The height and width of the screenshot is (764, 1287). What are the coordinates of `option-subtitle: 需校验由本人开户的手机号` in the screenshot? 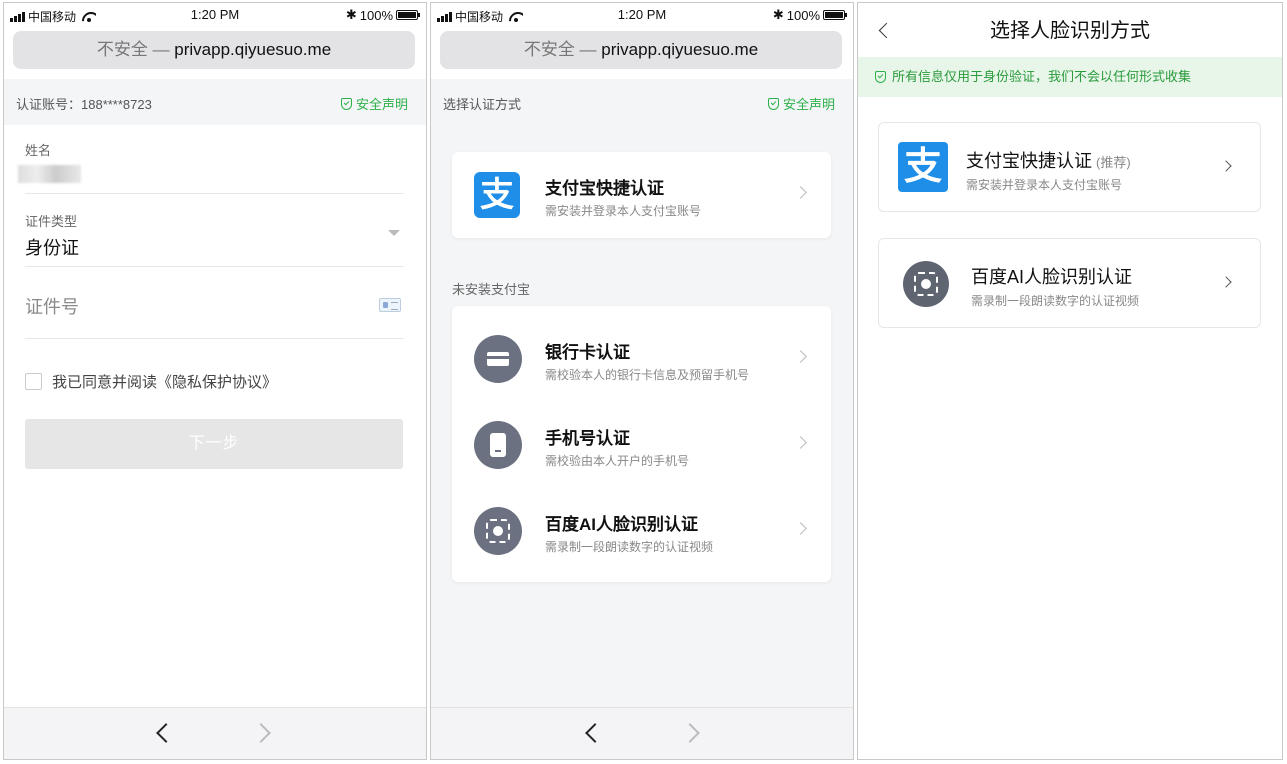 It's located at (617, 461).